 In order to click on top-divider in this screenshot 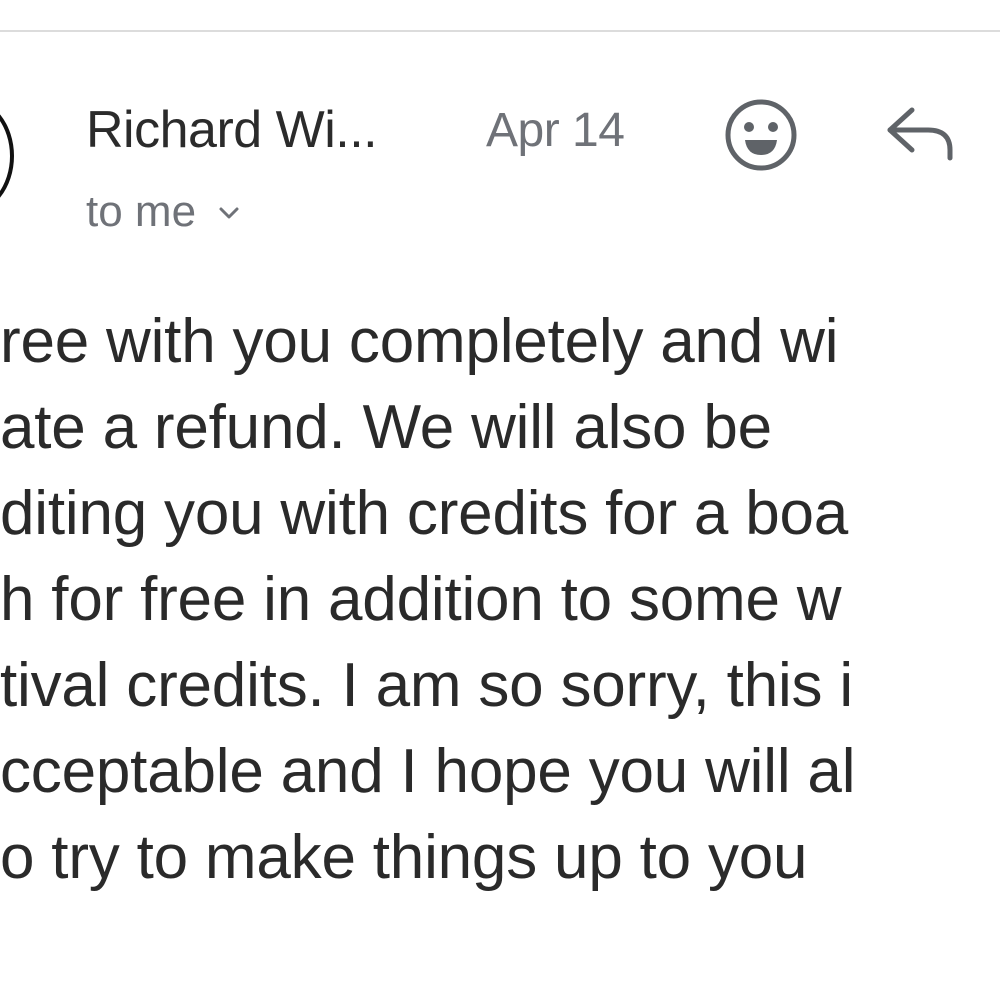, I will do `click(500, 31)`.